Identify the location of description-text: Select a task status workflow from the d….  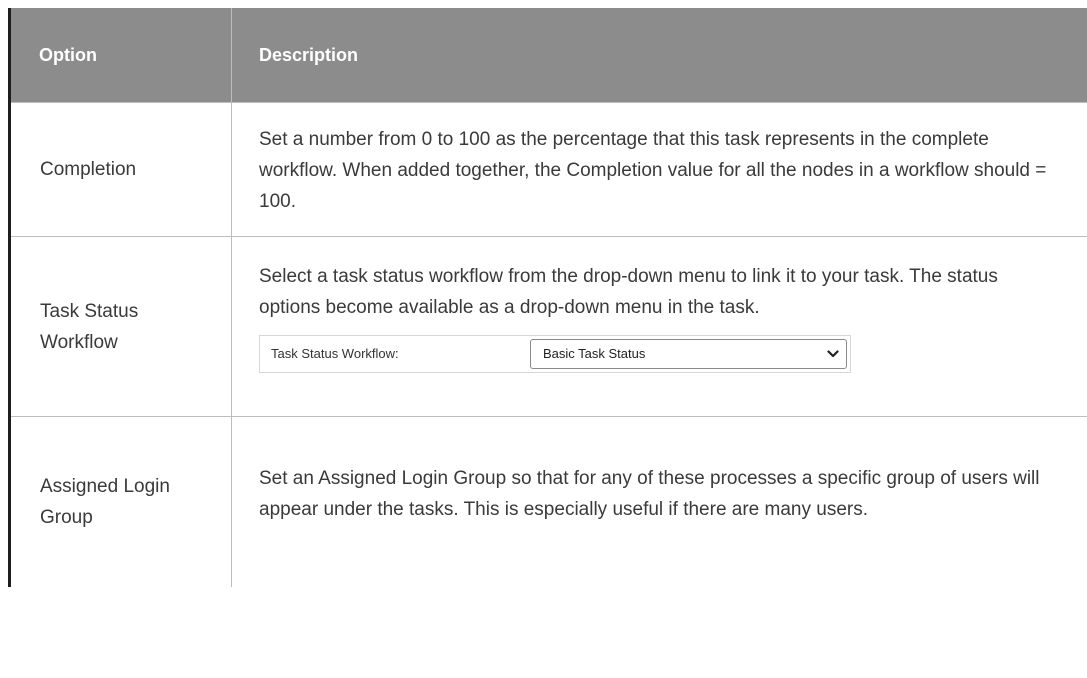
(628, 291).